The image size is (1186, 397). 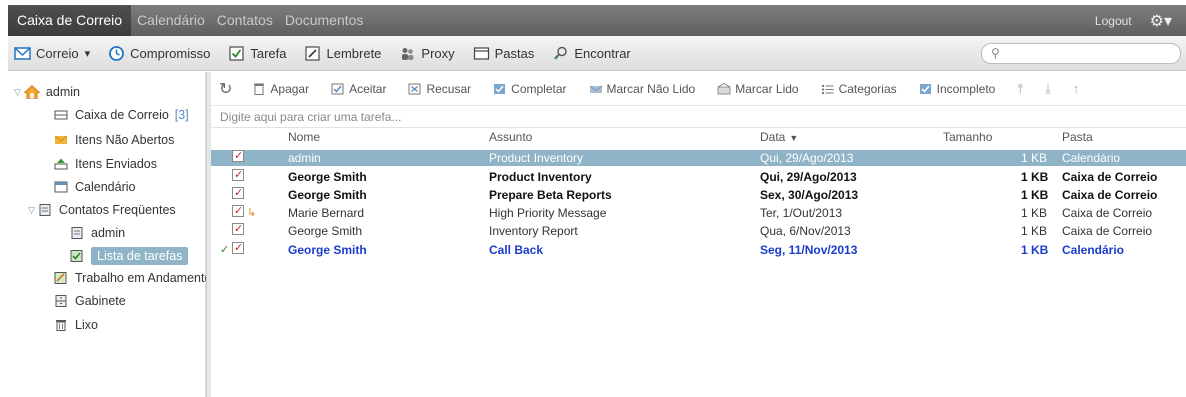 What do you see at coordinates (61, 325) in the screenshot?
I see `trash-icon` at bounding box center [61, 325].